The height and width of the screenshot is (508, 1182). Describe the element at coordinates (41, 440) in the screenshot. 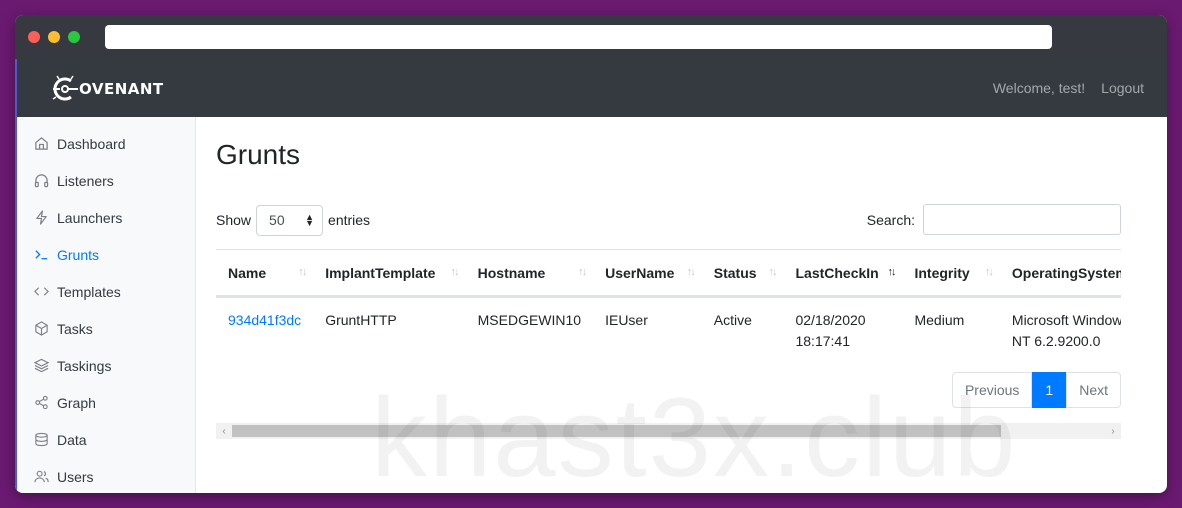

I see `database-icon` at that location.